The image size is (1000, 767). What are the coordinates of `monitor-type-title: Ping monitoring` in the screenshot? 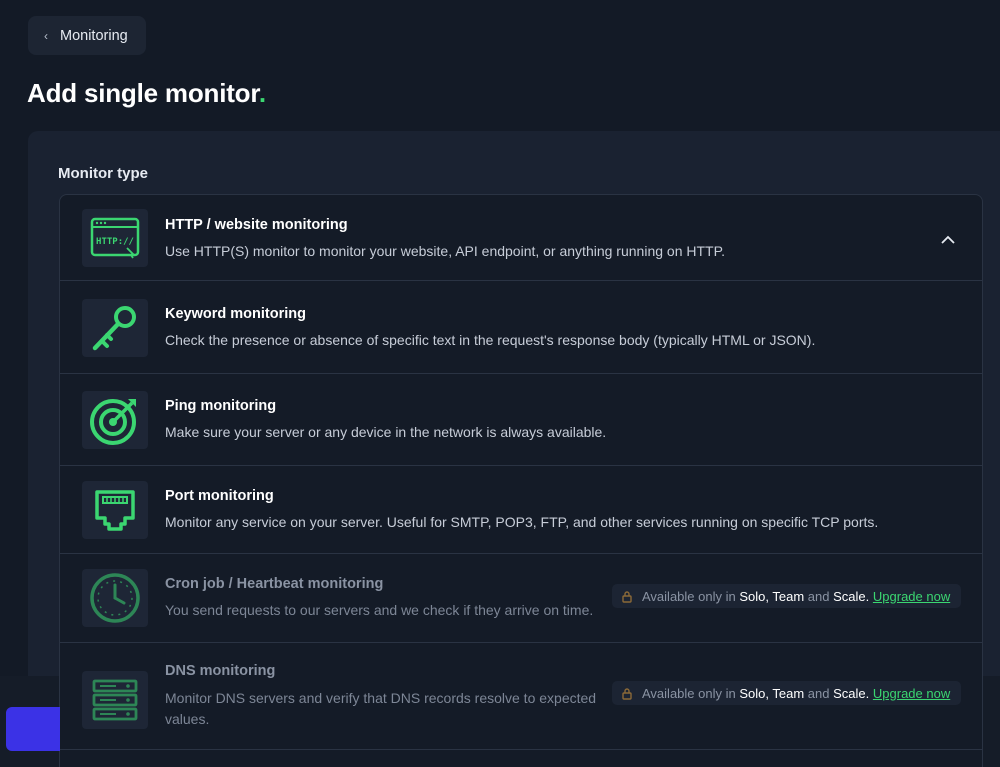 It's located at (221, 406).